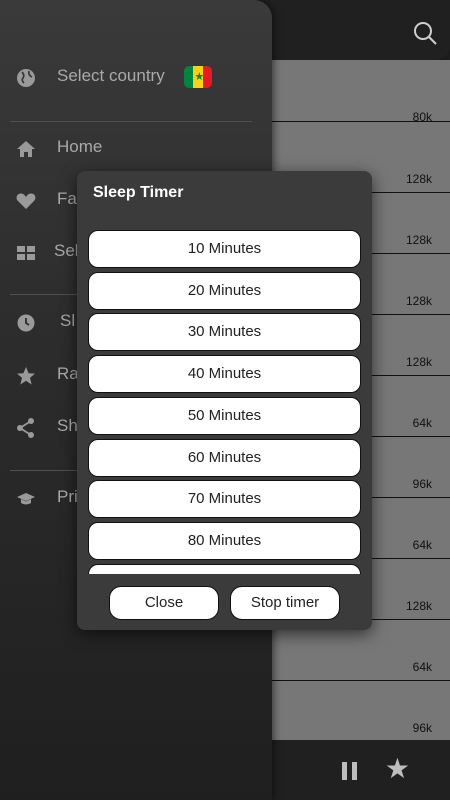 This screenshot has height=800, width=450. Describe the element at coordinates (224, 415) in the screenshot. I see `timer-option: 50 Minutes` at that location.